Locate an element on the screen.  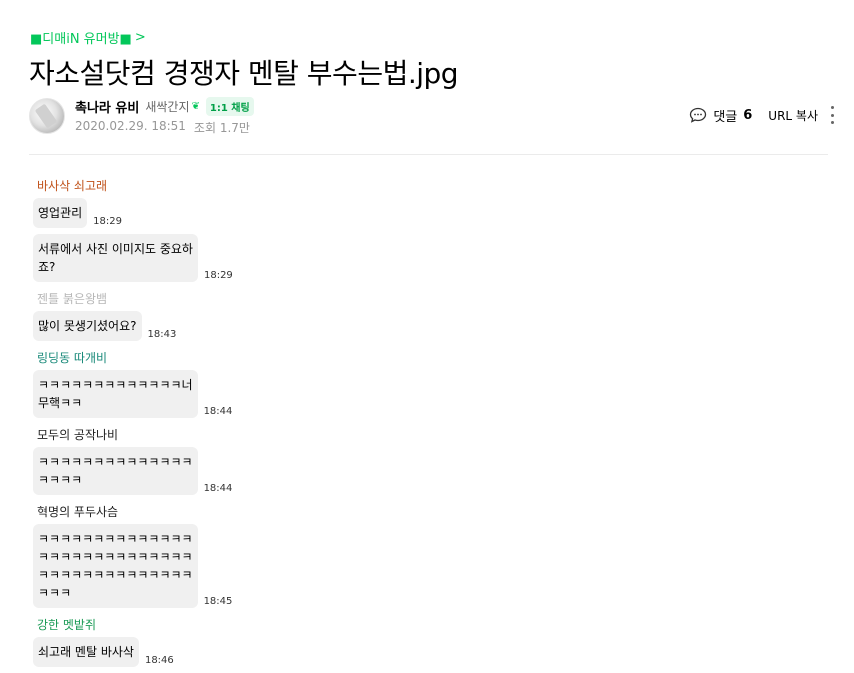
chat-message-group: 모두의 공작나비 ㅋㅋㅋㅋㅋㅋㅋㅋㅋㅋㅋㅋㅋㅋ ㅋㅋㅋㅋ 18:44 is located at coordinates (283, 461).